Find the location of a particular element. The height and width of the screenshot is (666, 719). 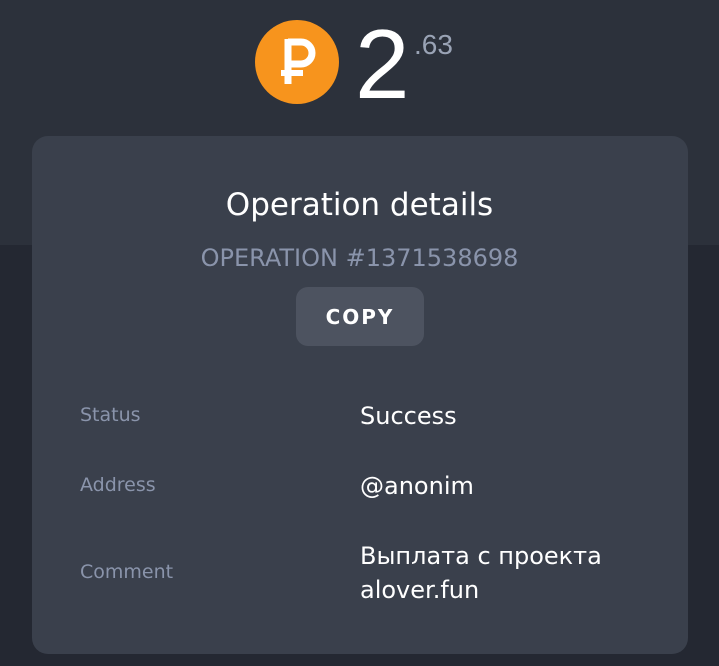

comment-label: Comment is located at coordinates (127, 572).